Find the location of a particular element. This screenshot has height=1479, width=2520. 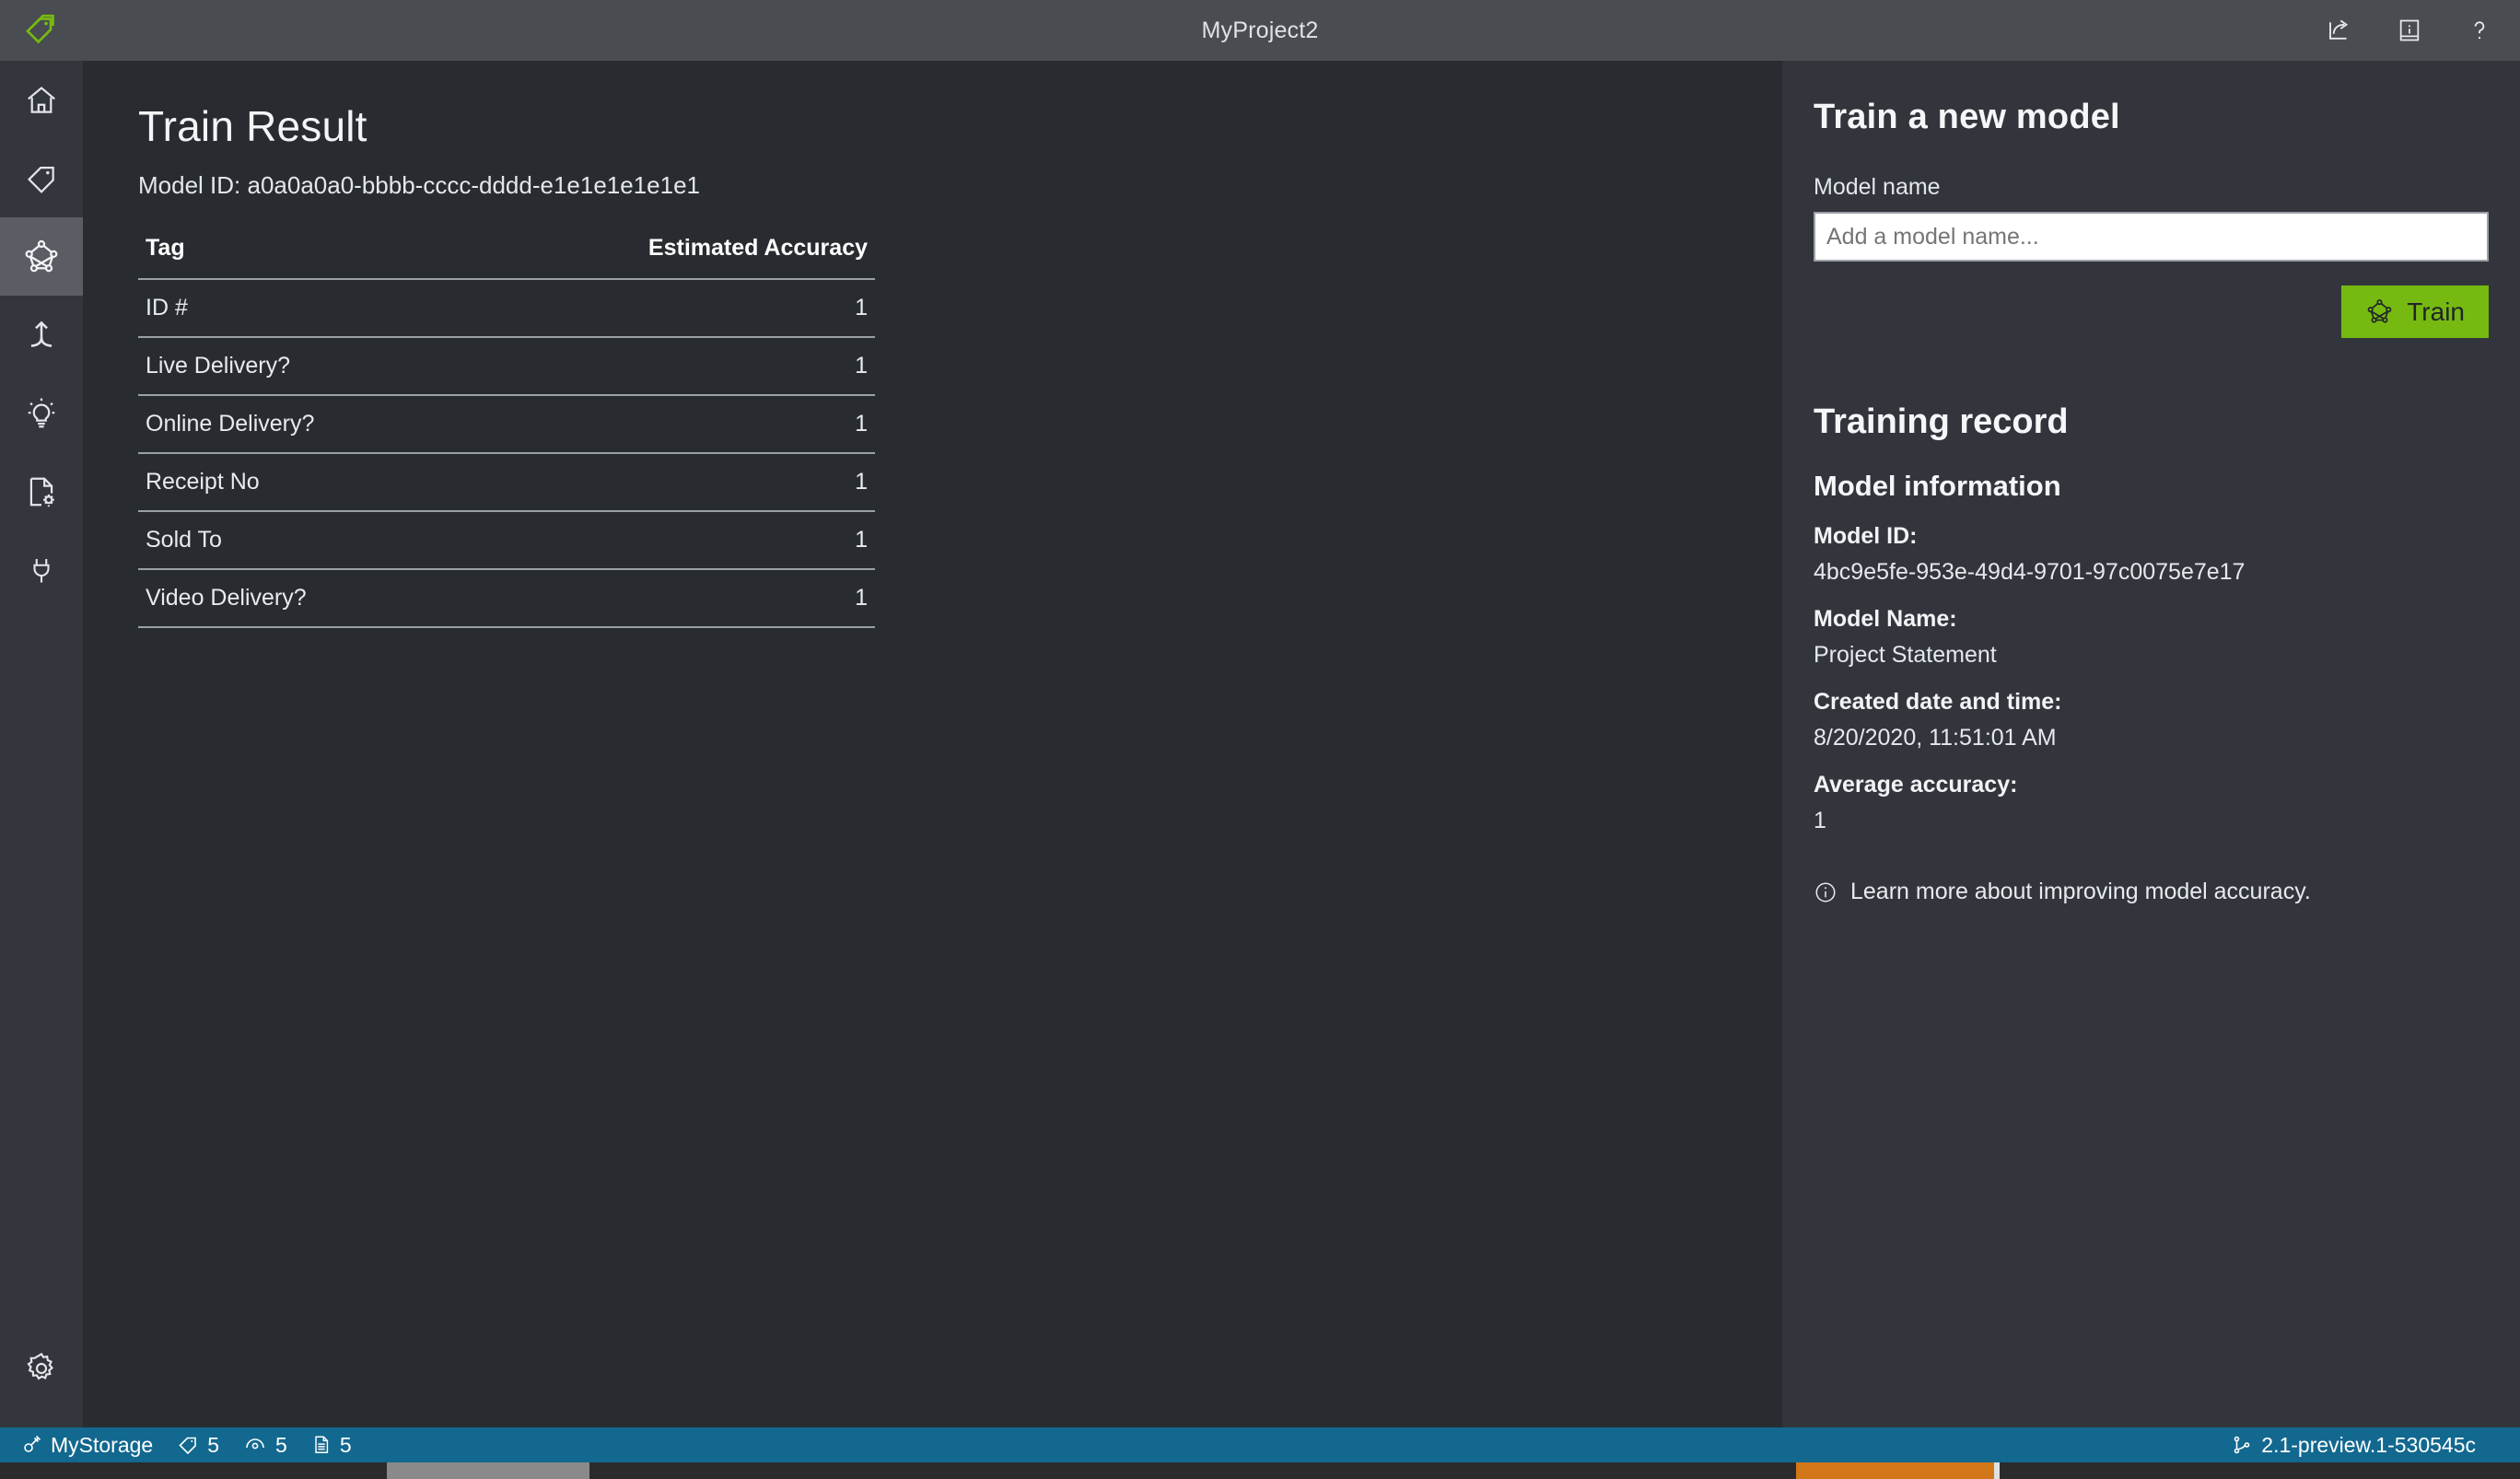

training-record-heading: Training record is located at coordinates (1941, 421).